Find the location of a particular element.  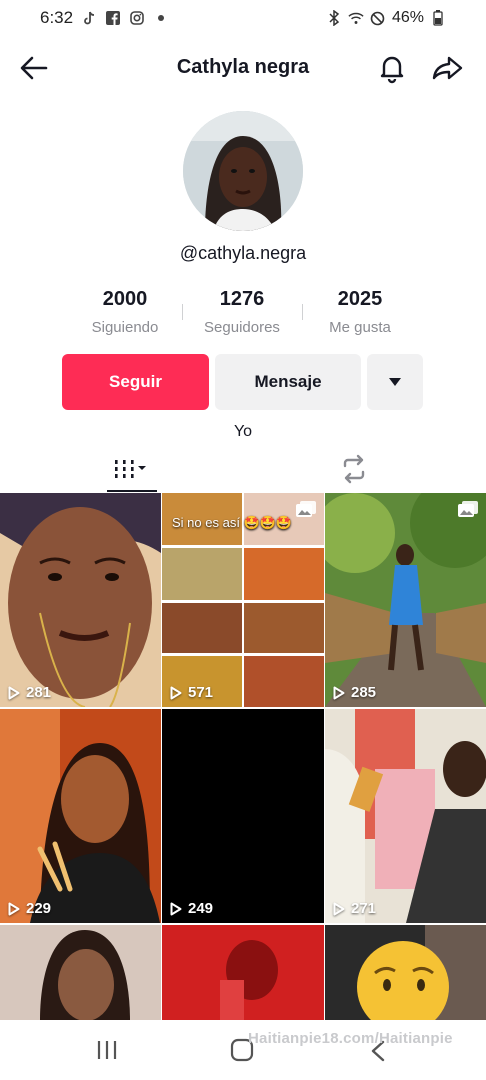

dnd-icon is located at coordinates (378, 18).